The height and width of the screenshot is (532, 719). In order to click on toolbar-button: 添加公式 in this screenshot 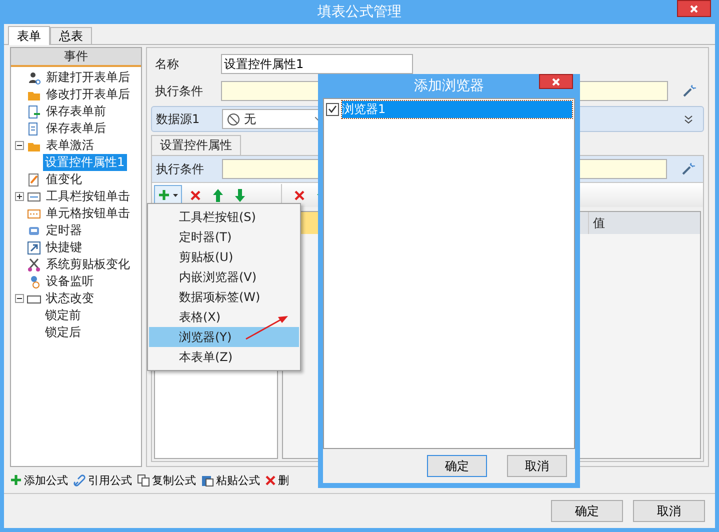, I will do `click(39, 480)`.